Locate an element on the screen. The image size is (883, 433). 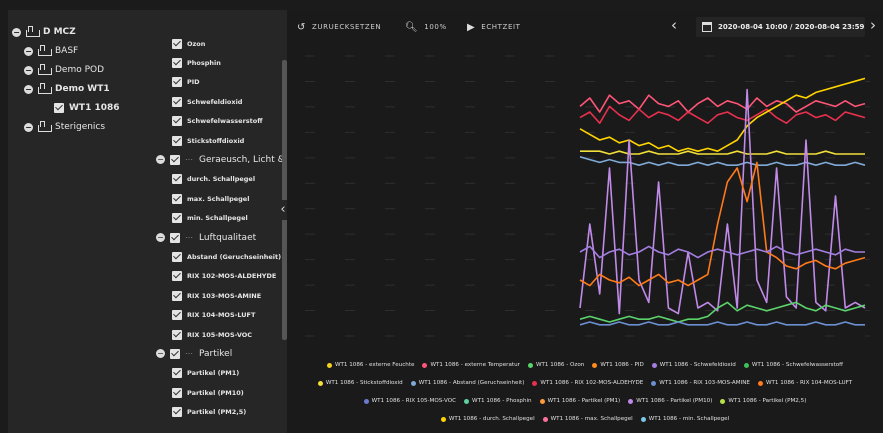
sensor-item: Partikel (PM10) is located at coordinates (208, 392).